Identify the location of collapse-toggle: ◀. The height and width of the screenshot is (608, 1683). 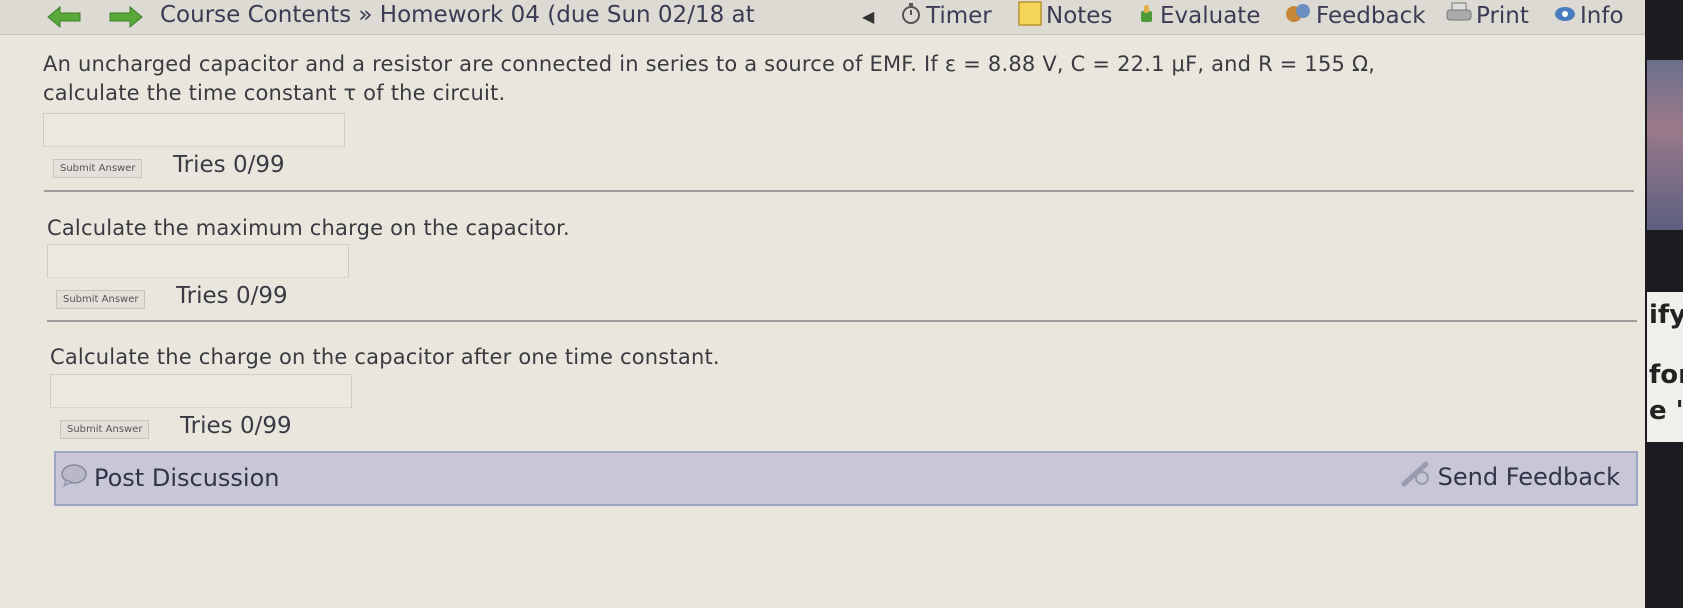
(870, 16).